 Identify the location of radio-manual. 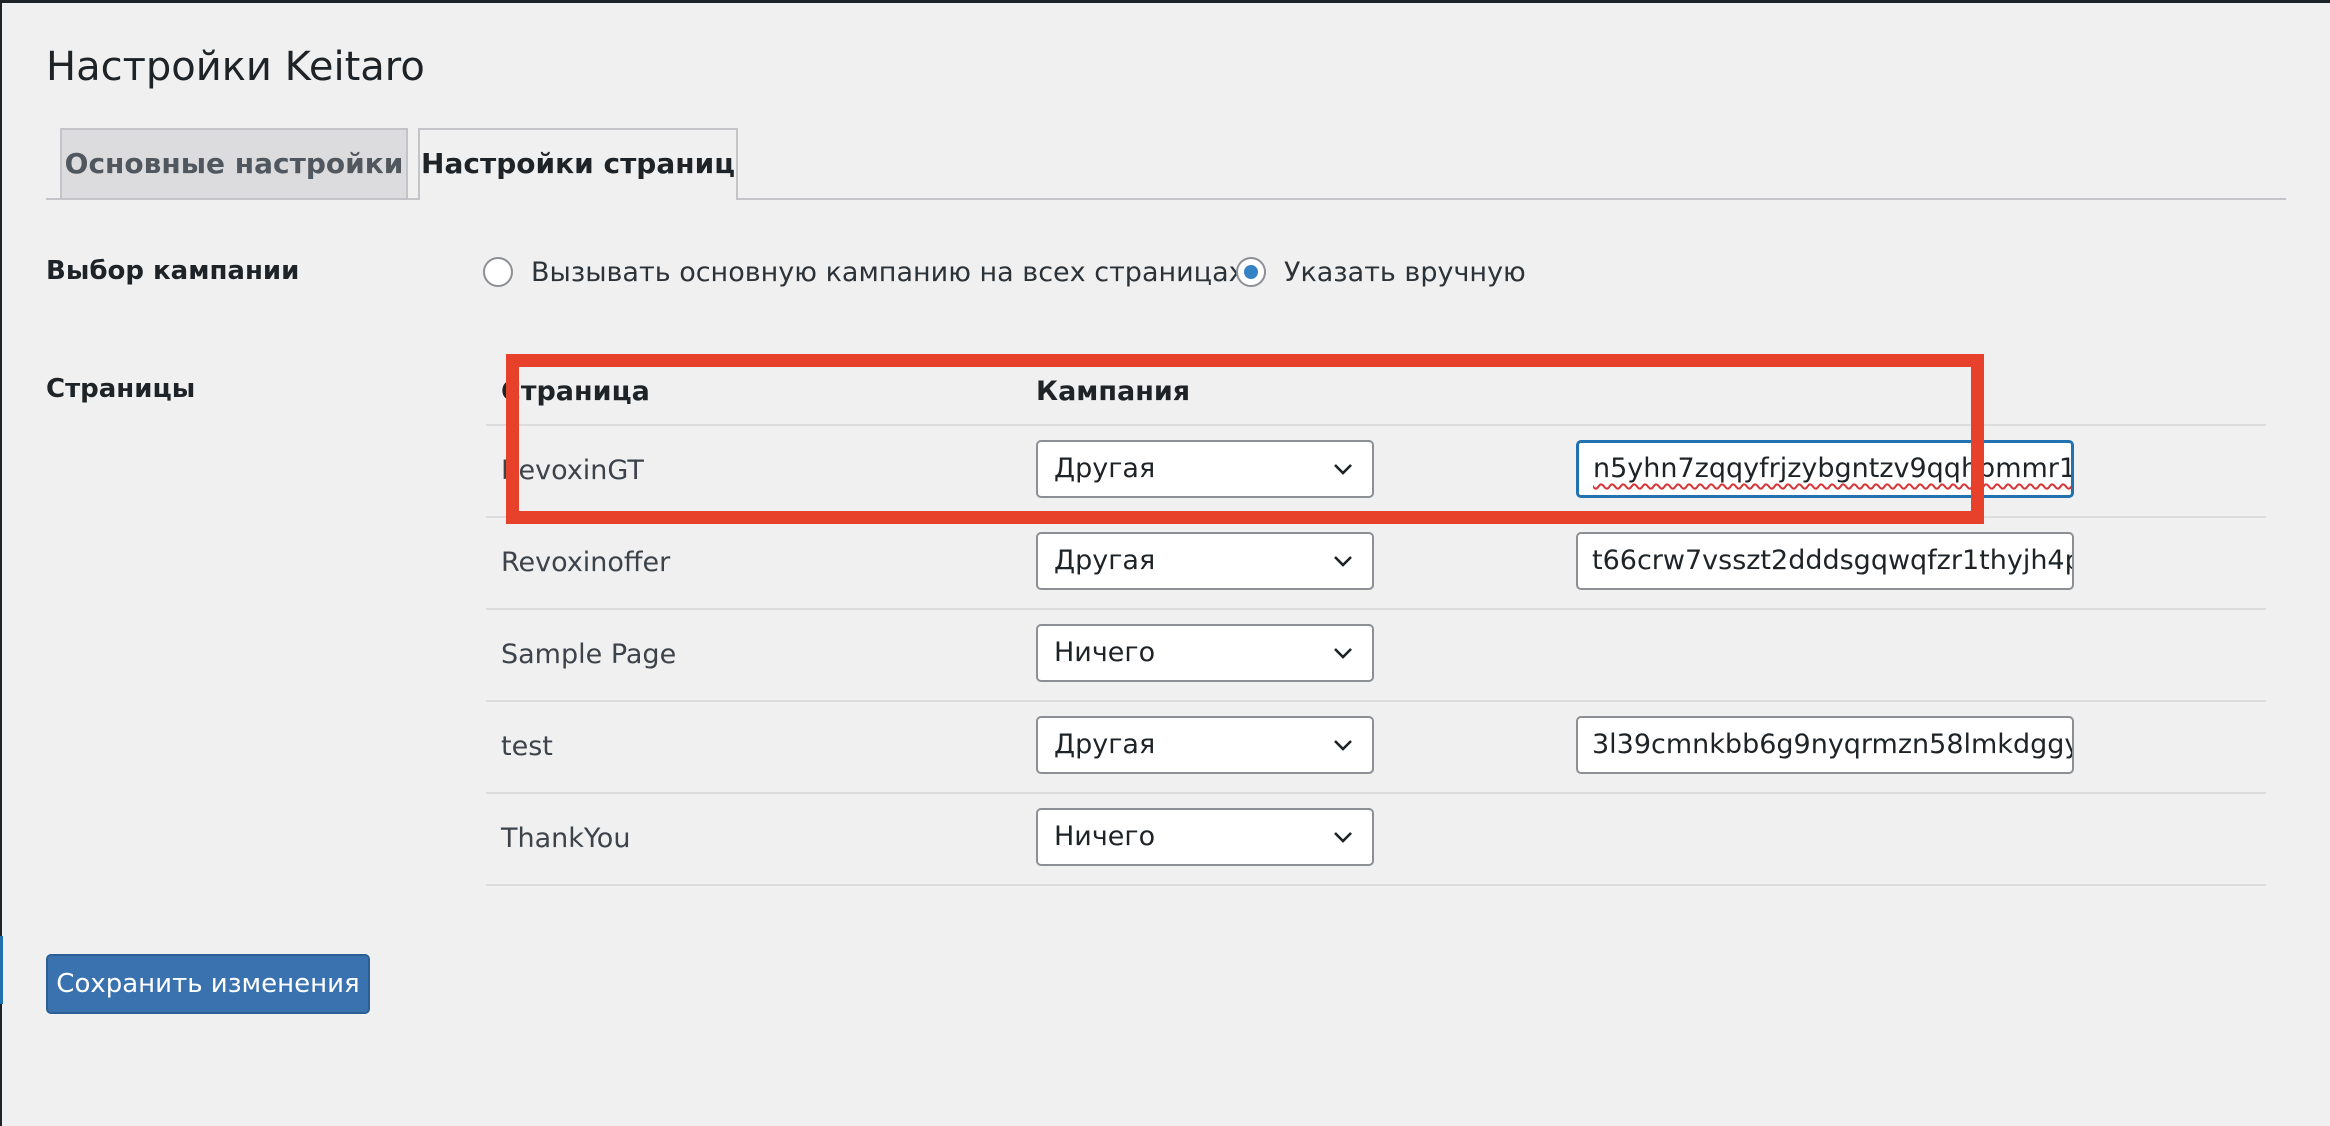
(1251, 272).